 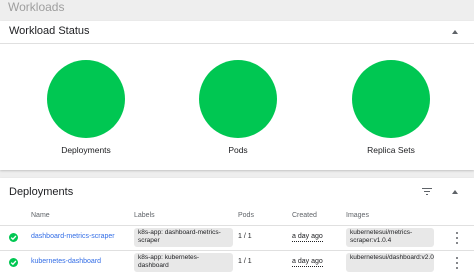 I want to click on column-header-images: Images, so click(x=357, y=215).